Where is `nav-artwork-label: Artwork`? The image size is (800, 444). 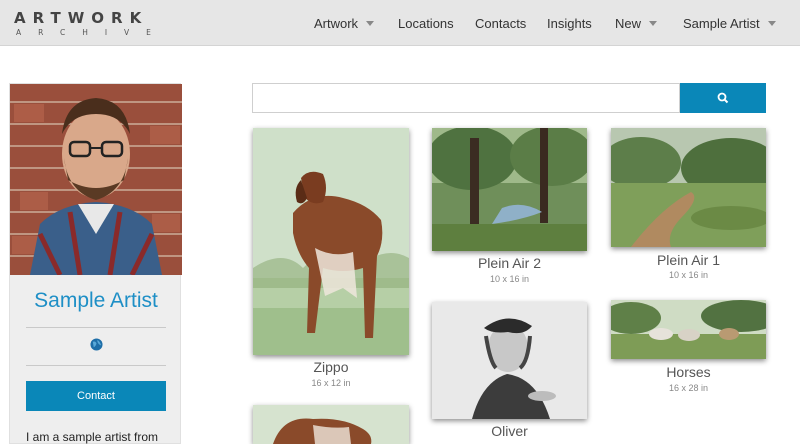
nav-artwork-label: Artwork is located at coordinates (336, 23).